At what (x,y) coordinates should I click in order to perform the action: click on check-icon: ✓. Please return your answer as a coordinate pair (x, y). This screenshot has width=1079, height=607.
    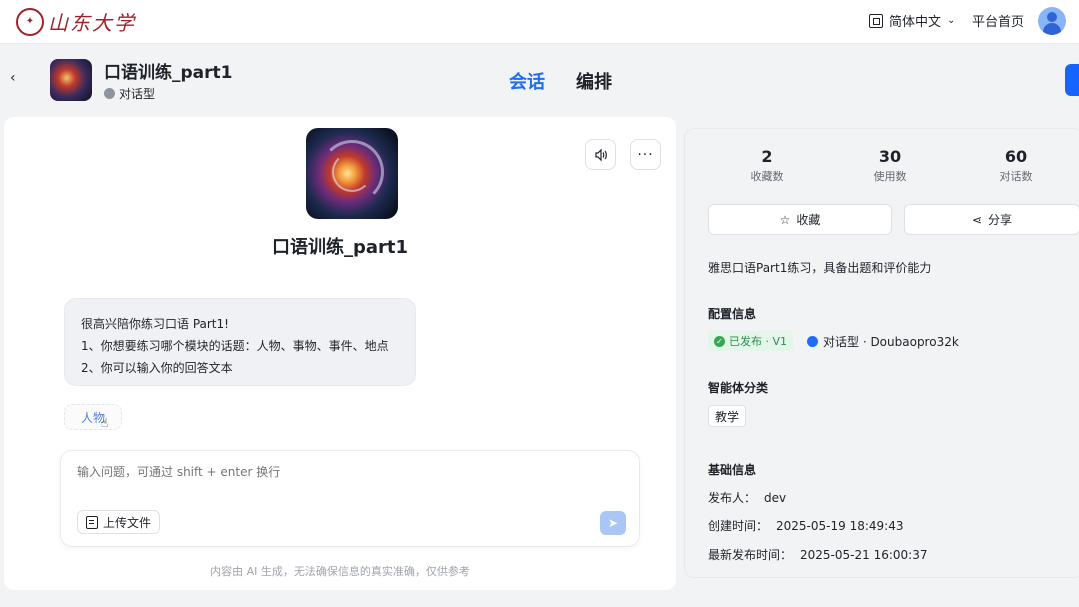
    Looking at the image, I should click on (719, 341).